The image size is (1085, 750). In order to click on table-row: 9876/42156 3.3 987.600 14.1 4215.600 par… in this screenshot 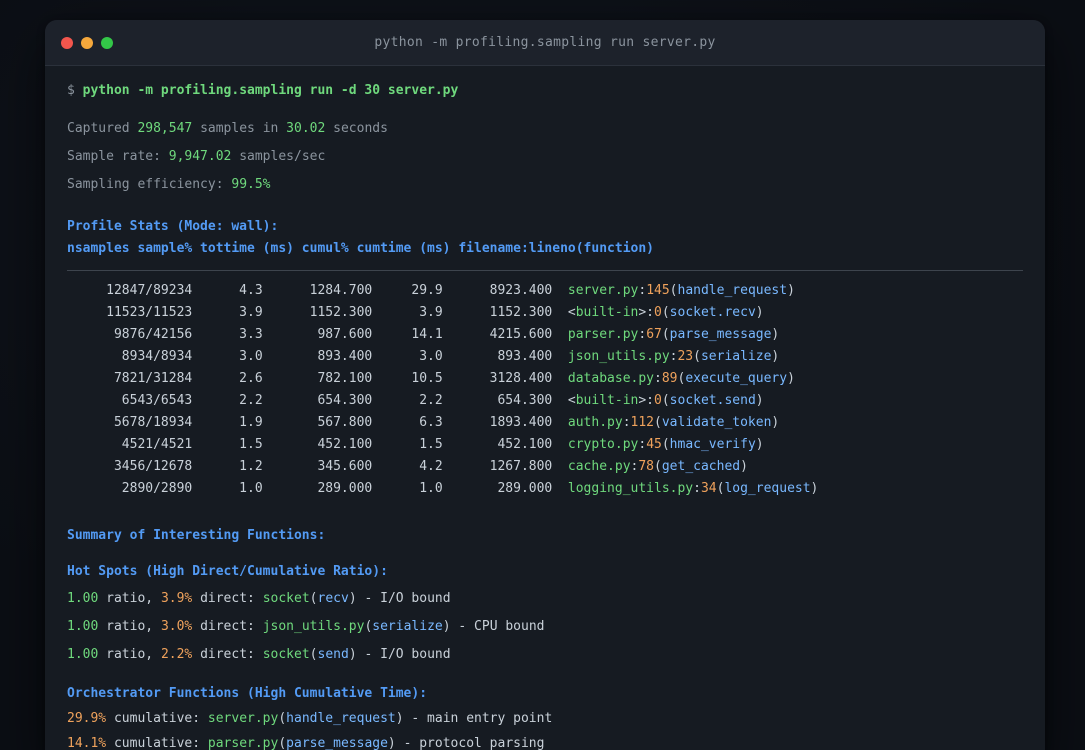, I will do `click(545, 335)`.